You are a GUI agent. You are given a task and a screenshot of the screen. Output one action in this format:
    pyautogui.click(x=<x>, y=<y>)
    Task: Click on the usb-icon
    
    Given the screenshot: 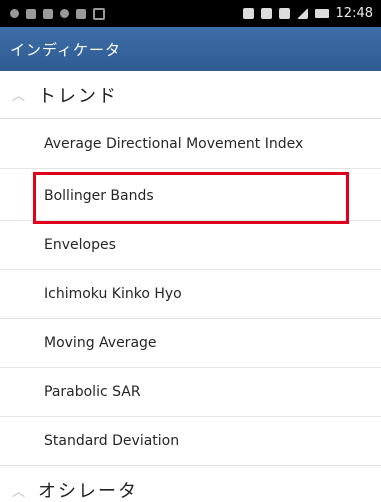 What is the action you would take?
    pyautogui.click(x=14, y=13)
    